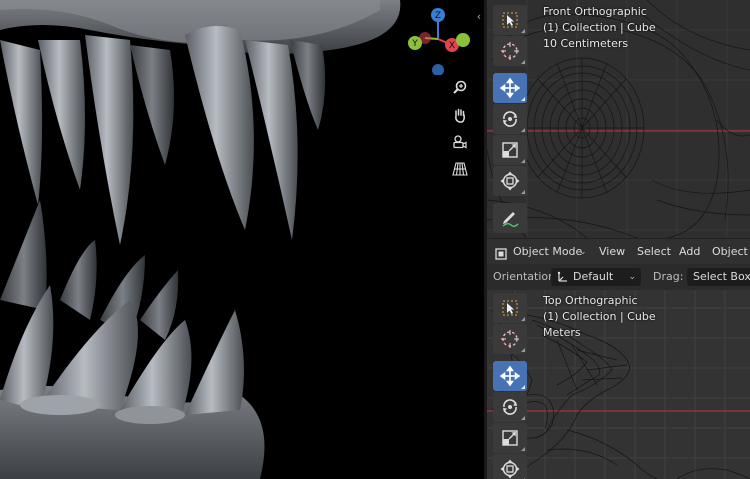 Image resolution: width=750 pixels, height=479 pixels. Describe the element at coordinates (452, 46) in the screenshot. I see `gizmo-x-label: X` at that location.